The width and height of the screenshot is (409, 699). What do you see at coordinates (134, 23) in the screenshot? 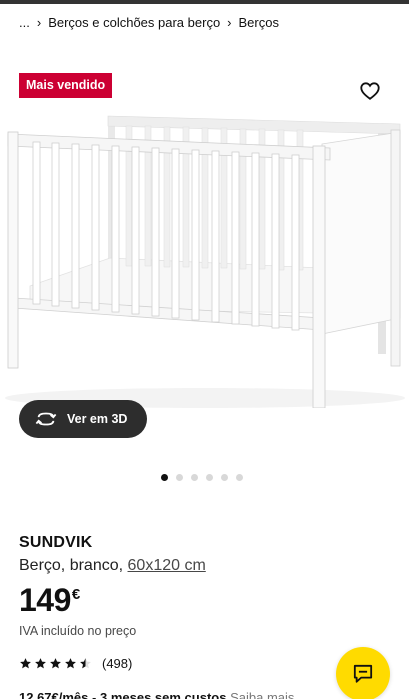
I see `breadcrumb-item-berco-colchoes: Berços e colchões para berço` at bounding box center [134, 23].